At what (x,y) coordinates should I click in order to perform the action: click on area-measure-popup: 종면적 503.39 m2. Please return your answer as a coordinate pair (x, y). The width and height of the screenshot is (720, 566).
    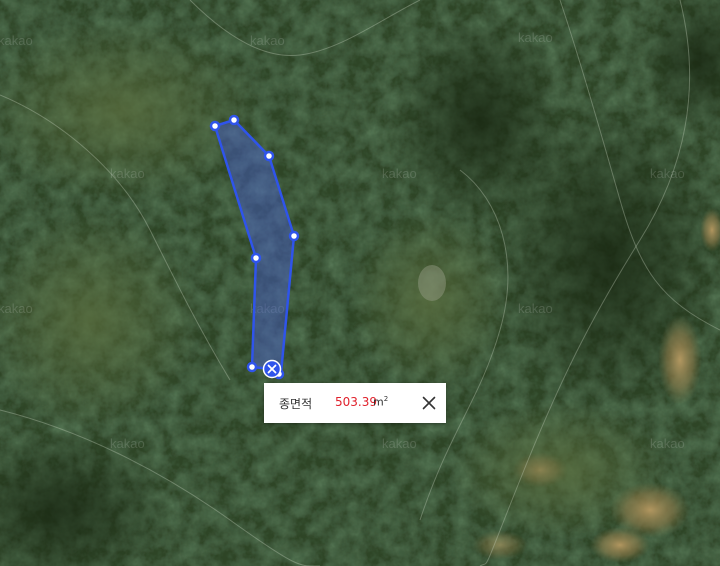
    Looking at the image, I should click on (355, 403).